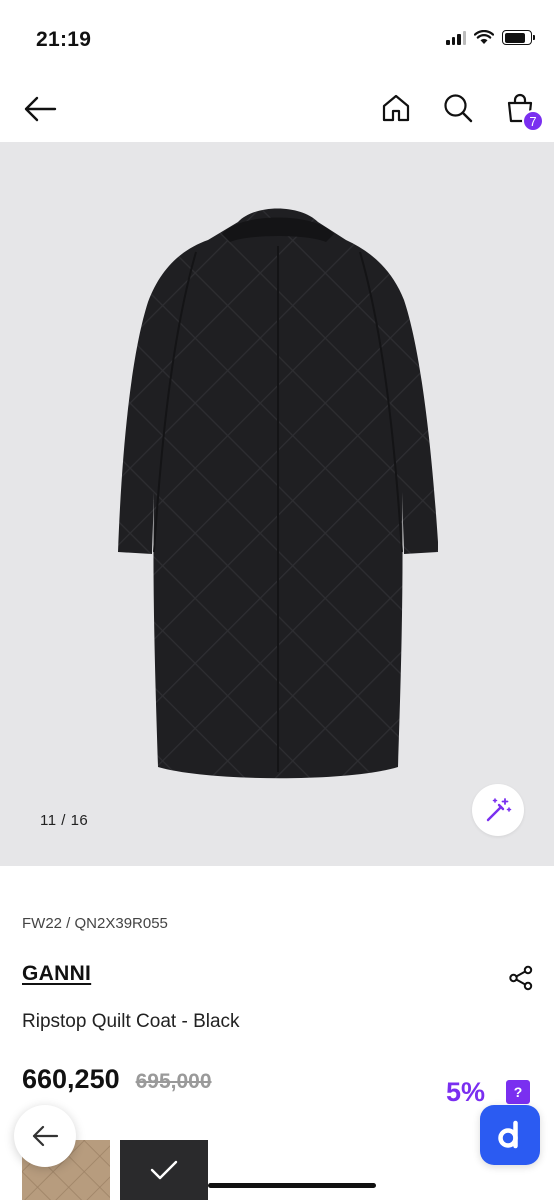 This screenshot has height=1200, width=554. Describe the element at coordinates (292, 1185) in the screenshot. I see `home-indicator` at that location.